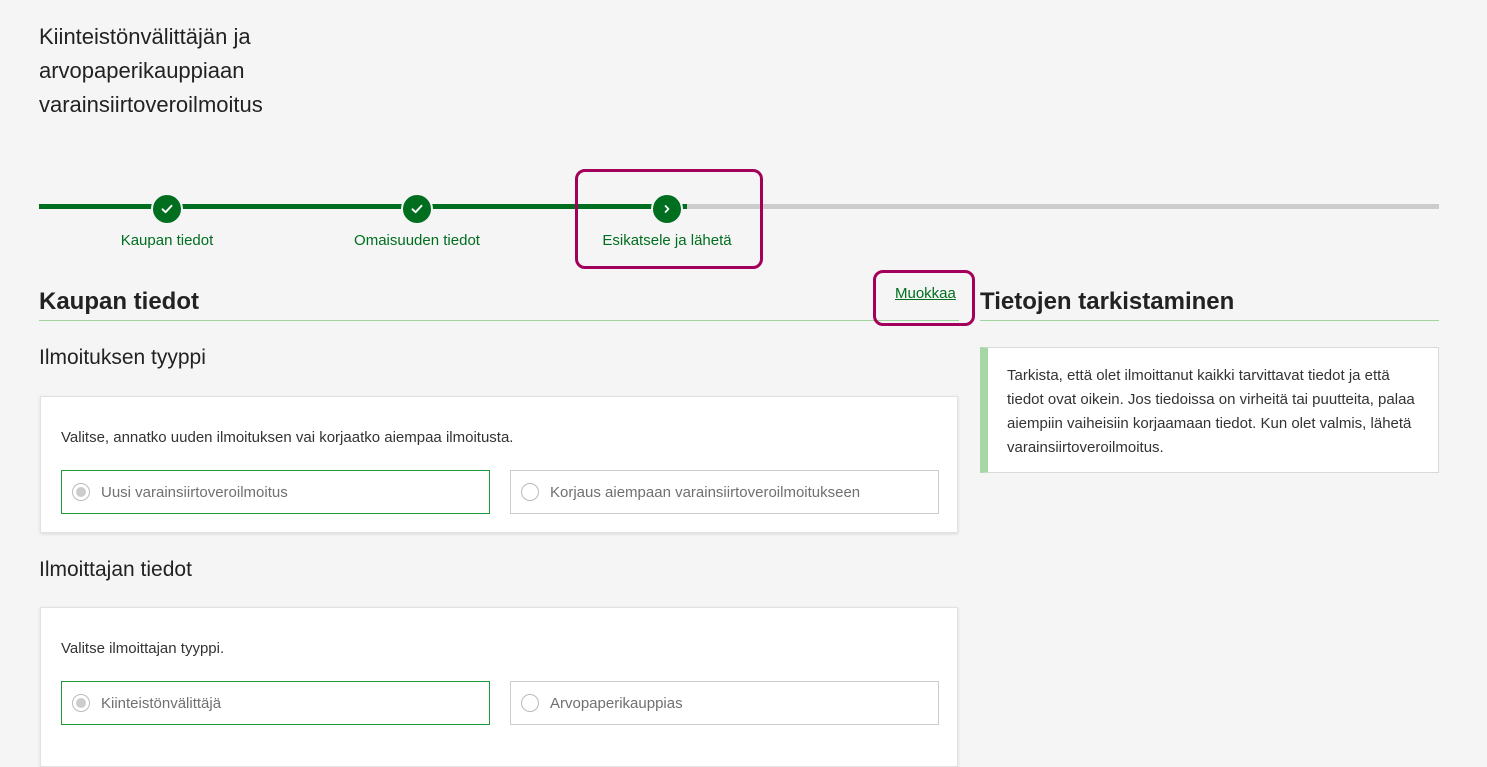 This screenshot has height=767, width=1487. I want to click on radio-real-estate-agent: Kiinteistönvälittäjä, so click(275, 703).